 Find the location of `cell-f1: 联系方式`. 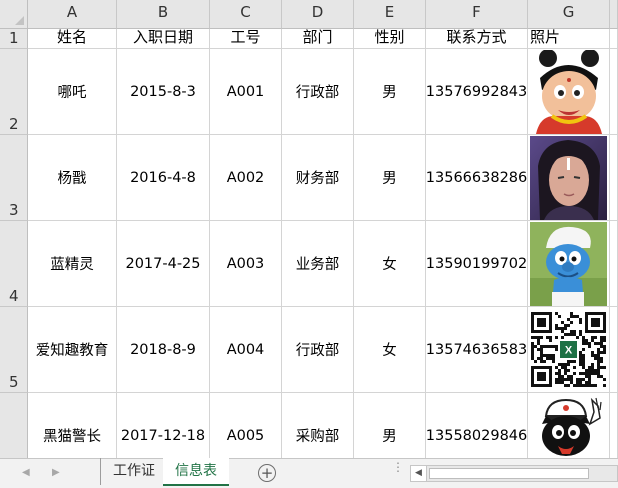

cell-f1: 联系方式 is located at coordinates (477, 38).